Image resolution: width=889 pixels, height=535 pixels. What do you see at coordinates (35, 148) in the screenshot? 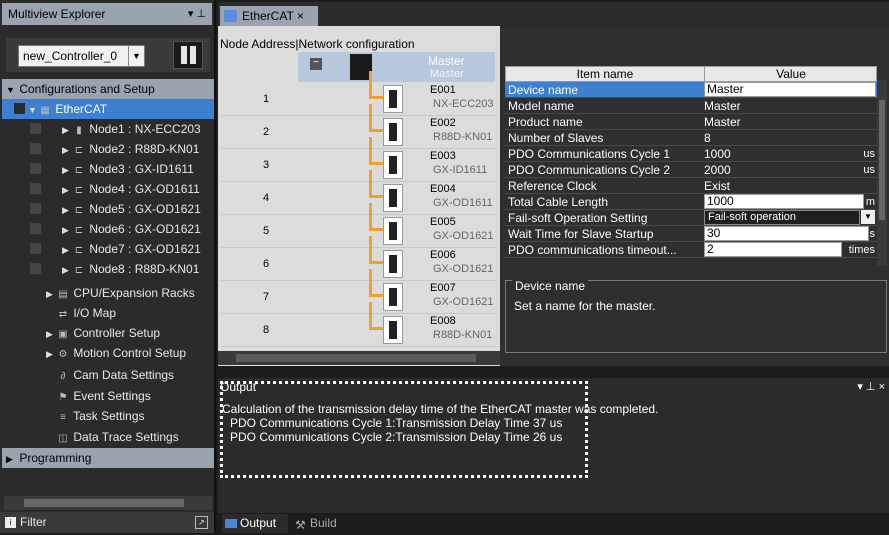
I see `checkbox-icon` at bounding box center [35, 148].